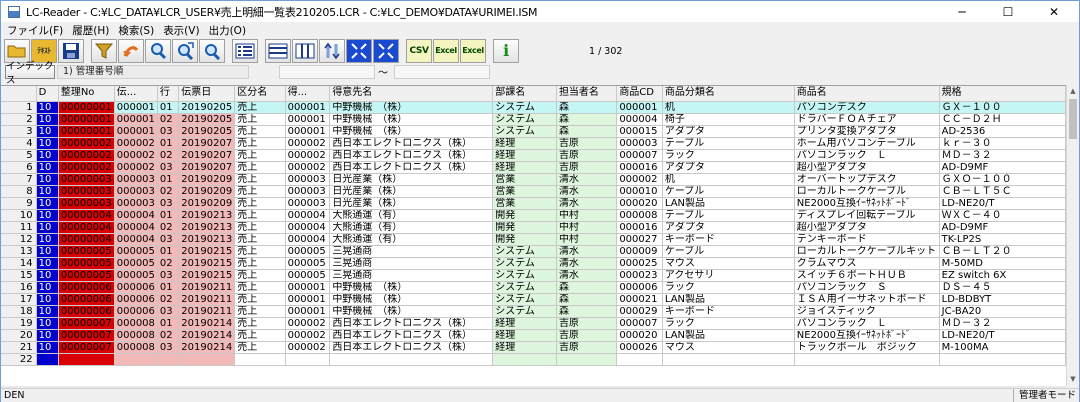 Image resolution: width=1080 pixels, height=402 pixels. Describe the element at coordinates (728, 287) in the screenshot. I see `table-cell: ラック` at that location.